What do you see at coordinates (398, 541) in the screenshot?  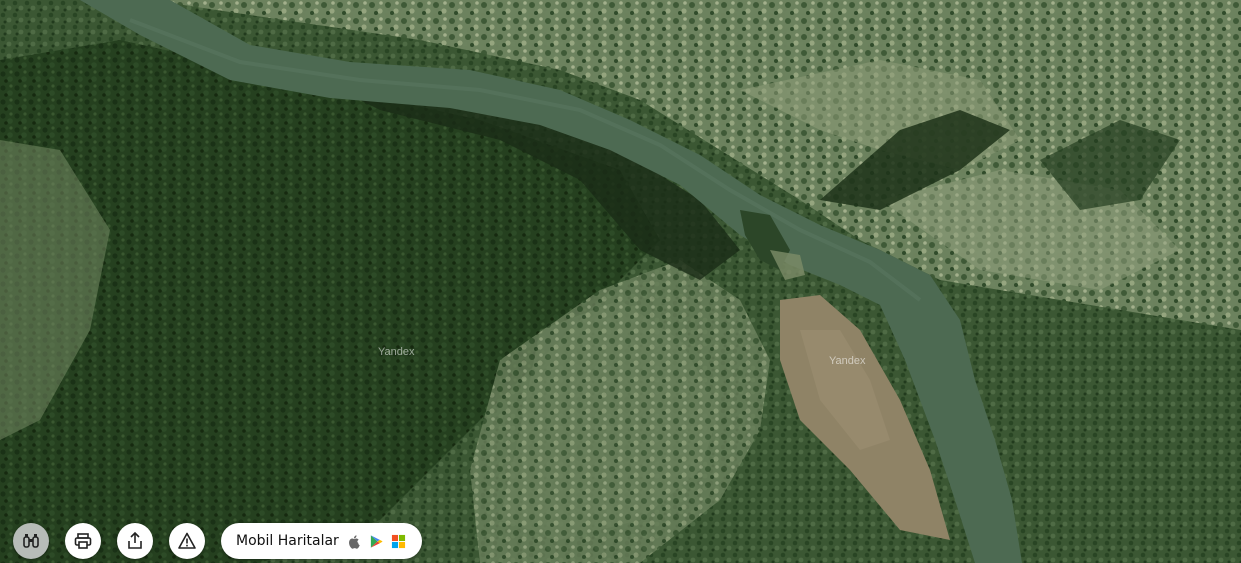 I see `windows-icon` at bounding box center [398, 541].